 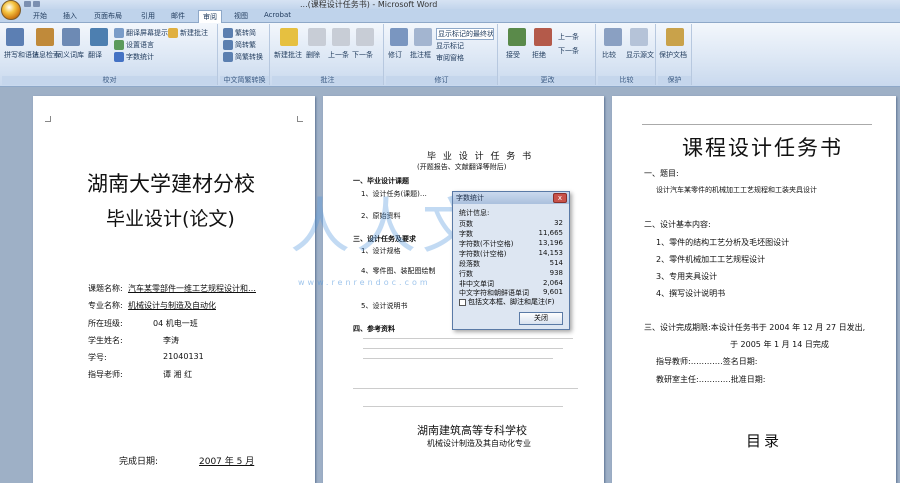 I want to click on field-value-advisor: 谭 湘 红, so click(x=178, y=374).